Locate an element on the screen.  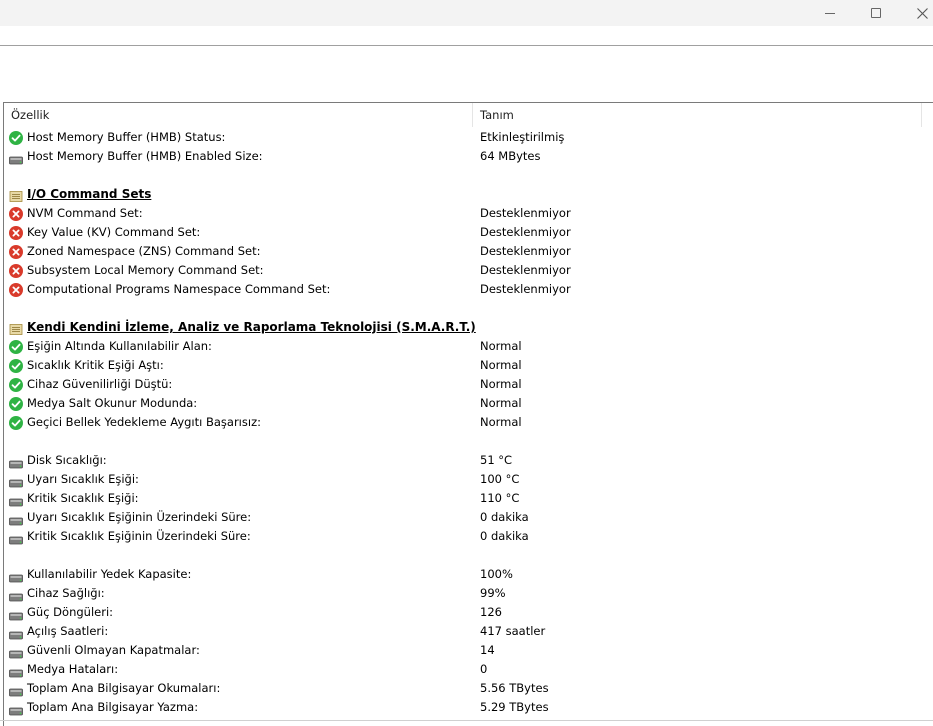
list-item: Güç Döngüleri: 126 is located at coordinates (468, 612).